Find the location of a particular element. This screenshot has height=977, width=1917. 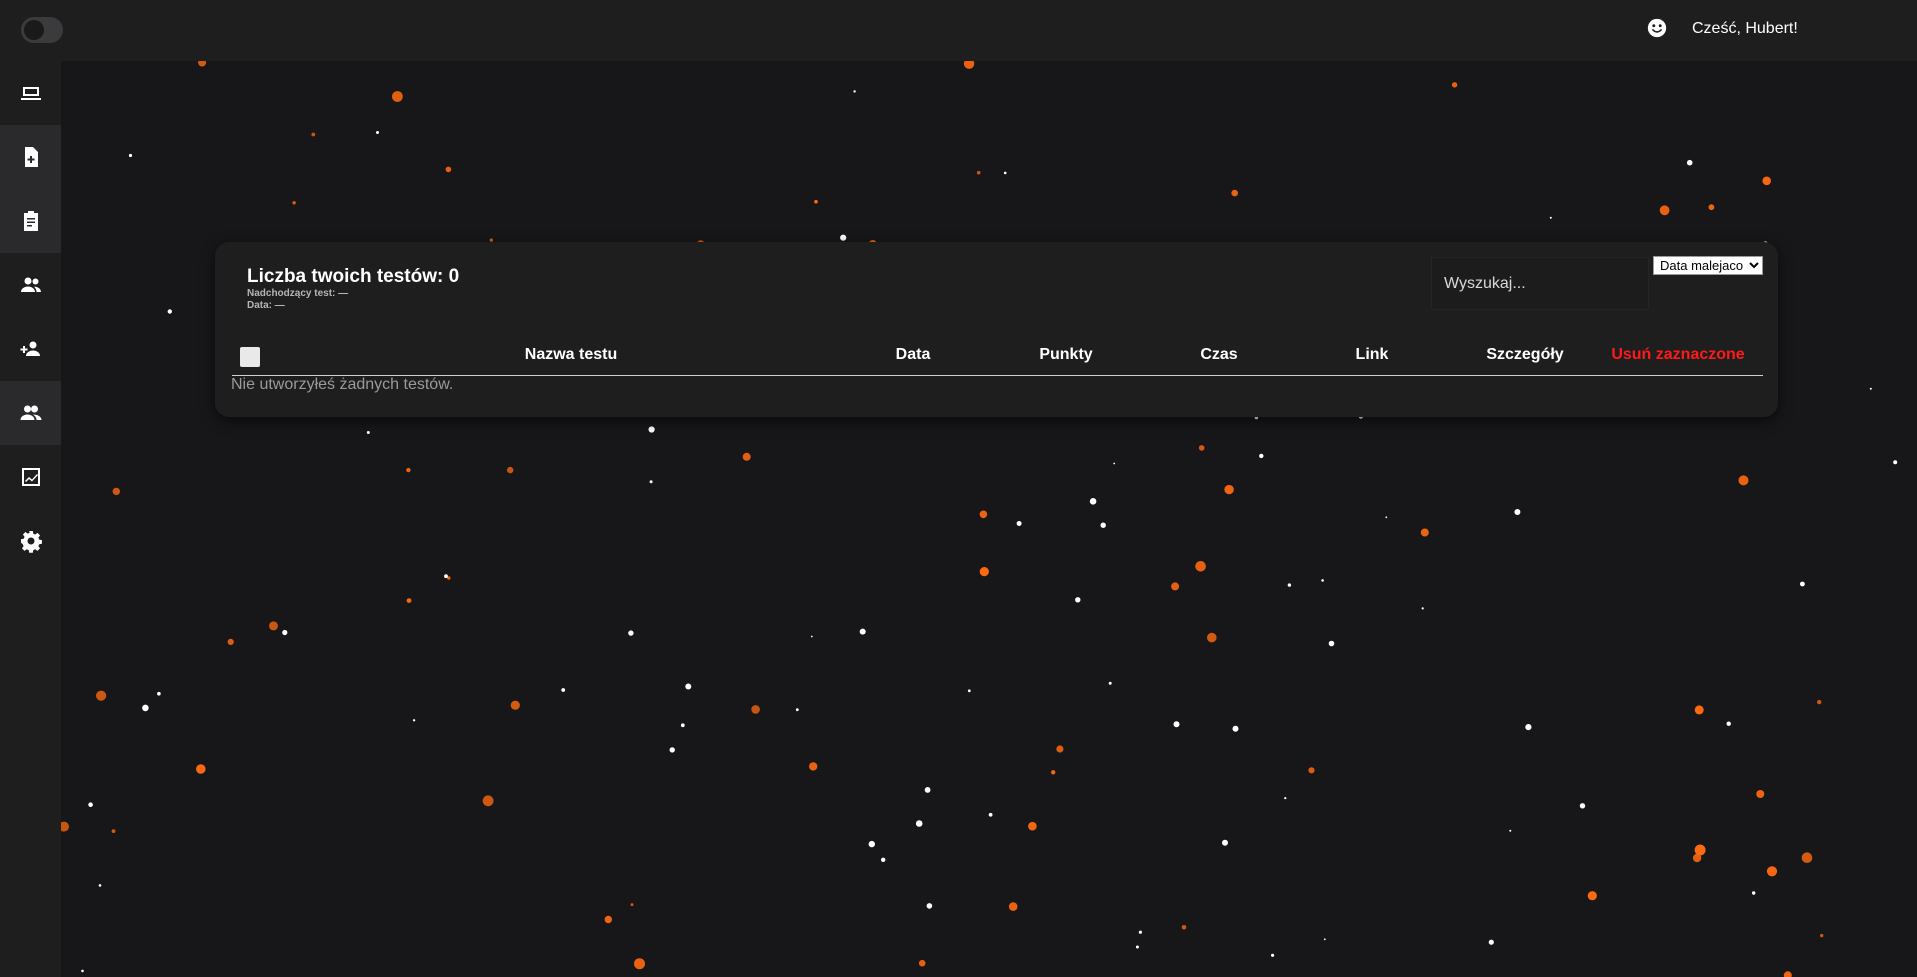

sidebar-item-settings is located at coordinates (30, 541).